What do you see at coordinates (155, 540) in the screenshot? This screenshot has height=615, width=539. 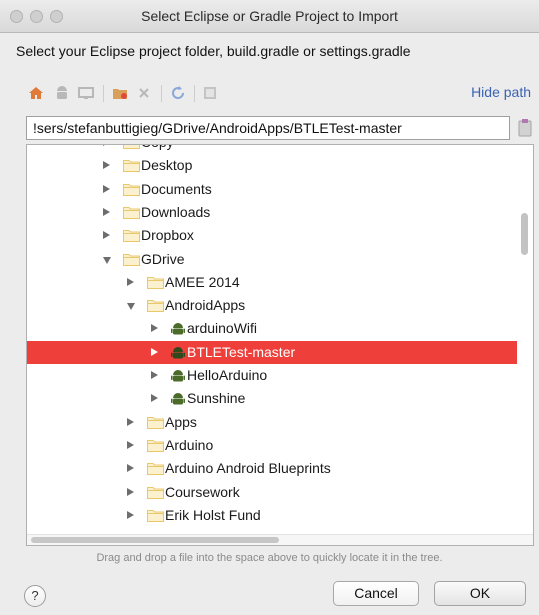 I see `horizontal-scrollbar` at bounding box center [155, 540].